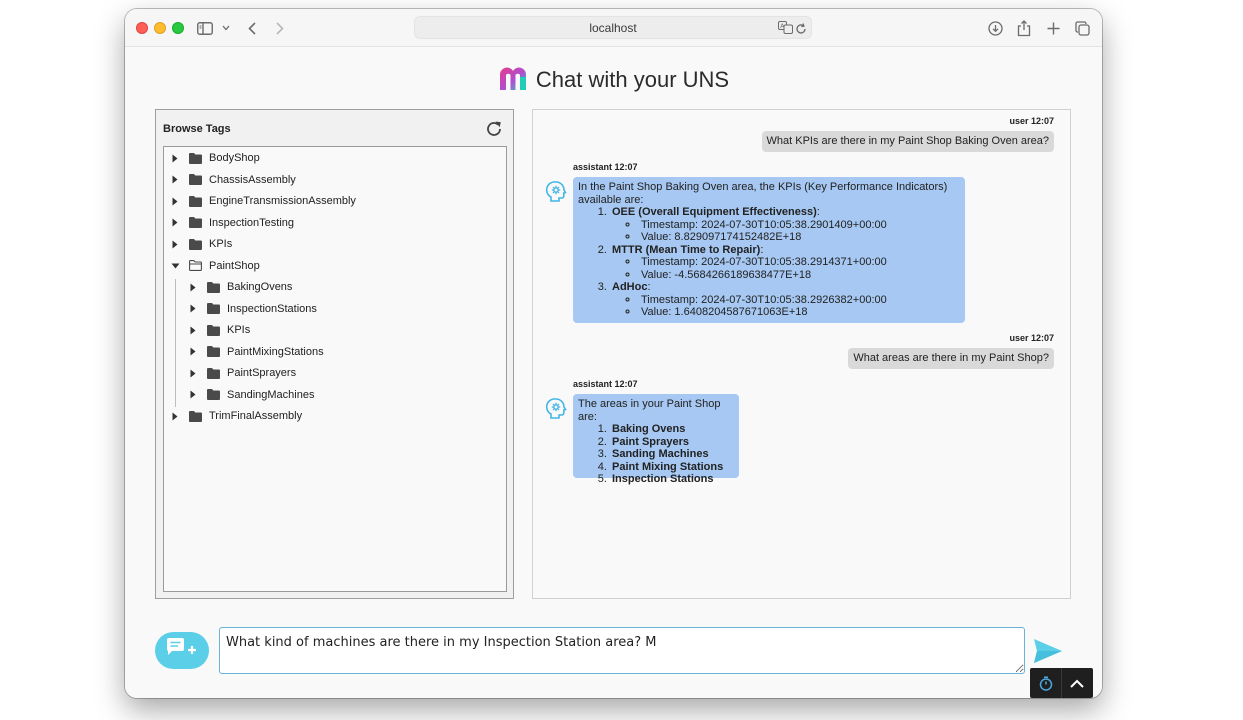  I want to click on tree-item-label: BodyShop, so click(234, 158).